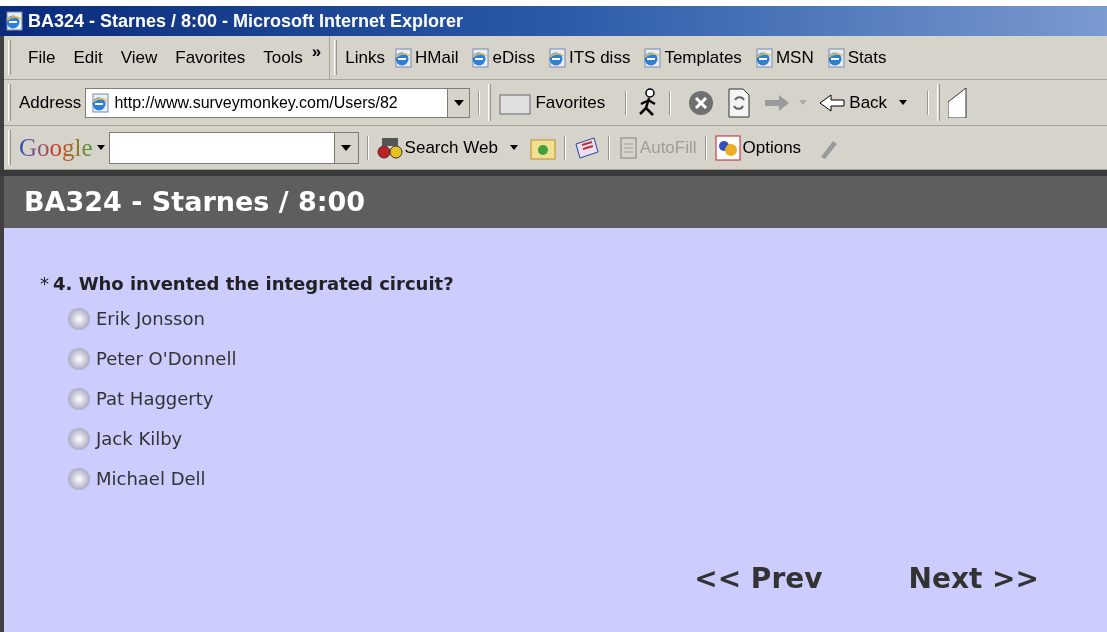  What do you see at coordinates (283, 57) in the screenshot?
I see `menu-item: Tools` at bounding box center [283, 57].